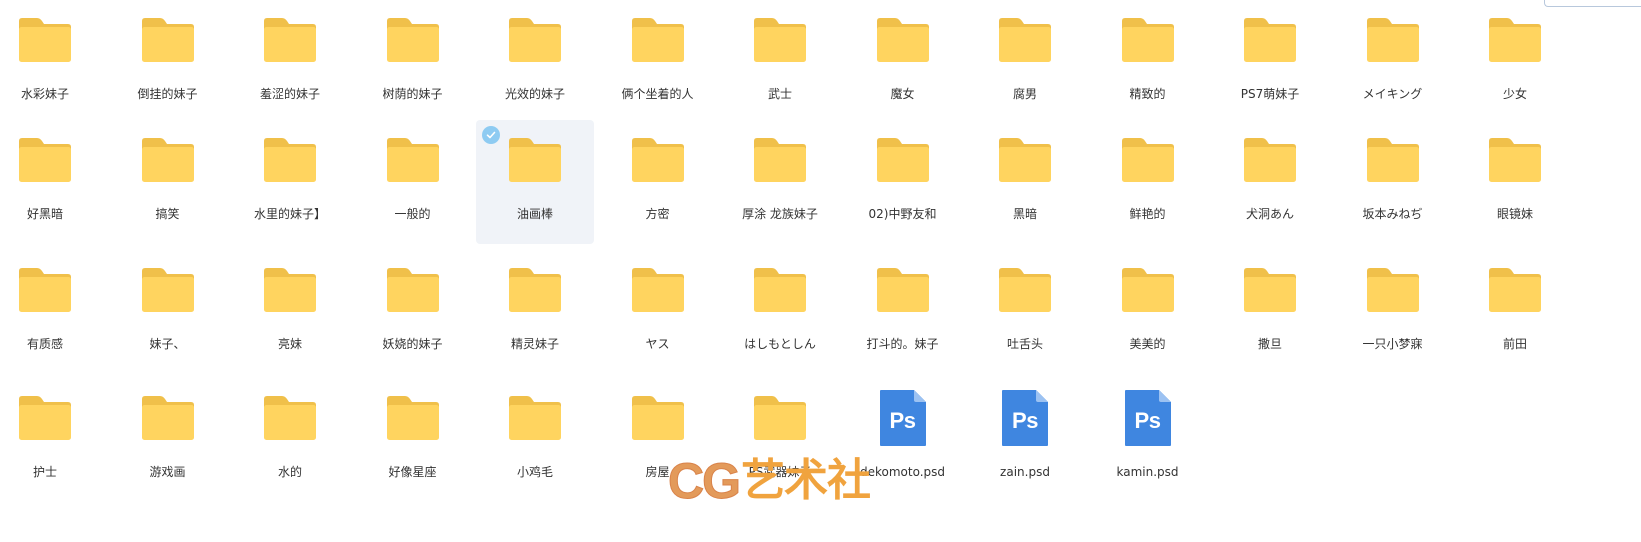 Image resolution: width=1641 pixels, height=542 pixels. I want to click on folder-item: 光效的妹子, so click(535, 62).